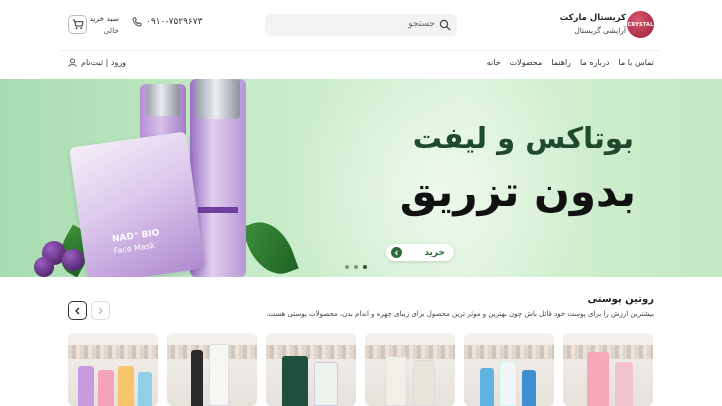 The height and width of the screenshot is (406, 722). What do you see at coordinates (523, 138) in the screenshot?
I see `banner-headline-1: بوتاکس و لیفت` at bounding box center [523, 138].